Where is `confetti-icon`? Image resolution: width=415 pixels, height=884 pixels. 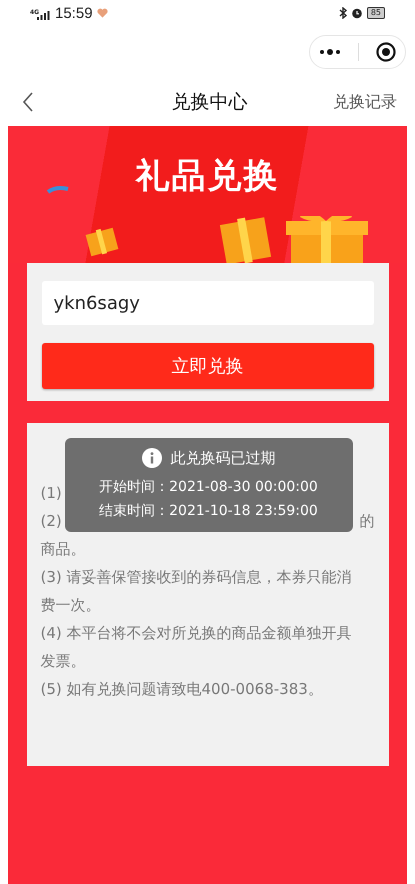 confetti-icon is located at coordinates (58, 189).